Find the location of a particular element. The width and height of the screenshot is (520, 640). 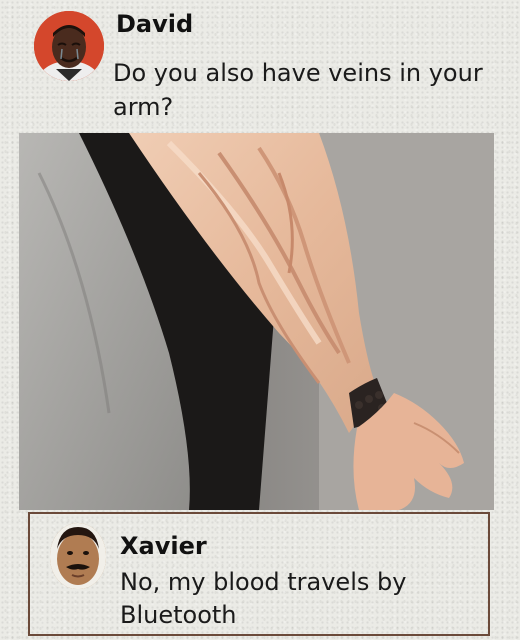

crying-face-avatar-icon is located at coordinates (69, 46).